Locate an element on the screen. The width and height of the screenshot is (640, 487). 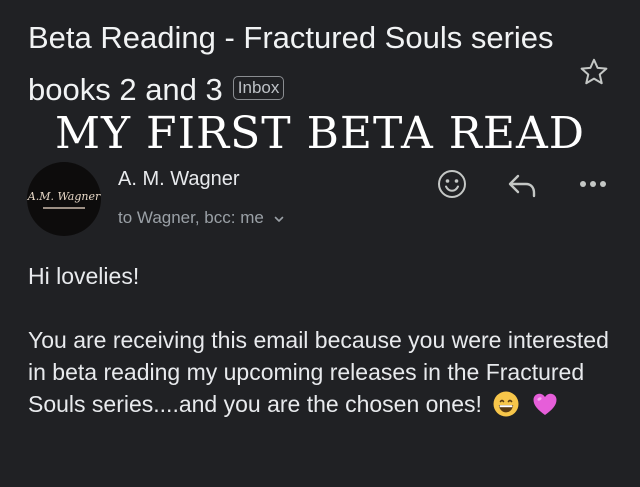
grinning-face-emoji is located at coordinates (506, 404).